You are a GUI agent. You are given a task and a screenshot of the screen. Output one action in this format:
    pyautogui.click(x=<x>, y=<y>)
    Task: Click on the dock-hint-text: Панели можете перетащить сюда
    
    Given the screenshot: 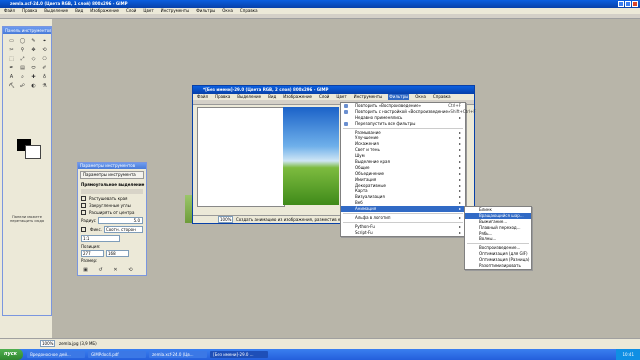 What is the action you would take?
    pyautogui.click(x=27, y=219)
    